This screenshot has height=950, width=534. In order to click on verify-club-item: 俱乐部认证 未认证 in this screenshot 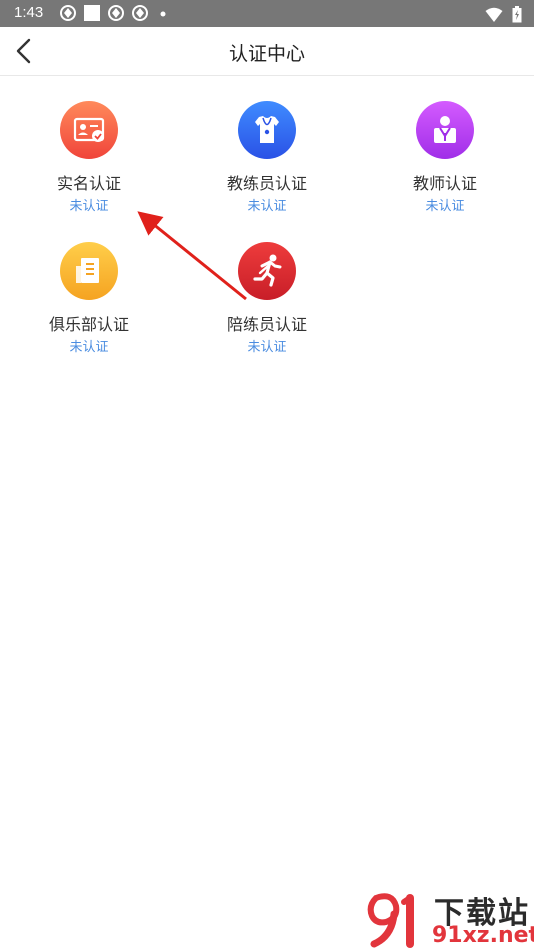, I will do `click(89, 299)`.